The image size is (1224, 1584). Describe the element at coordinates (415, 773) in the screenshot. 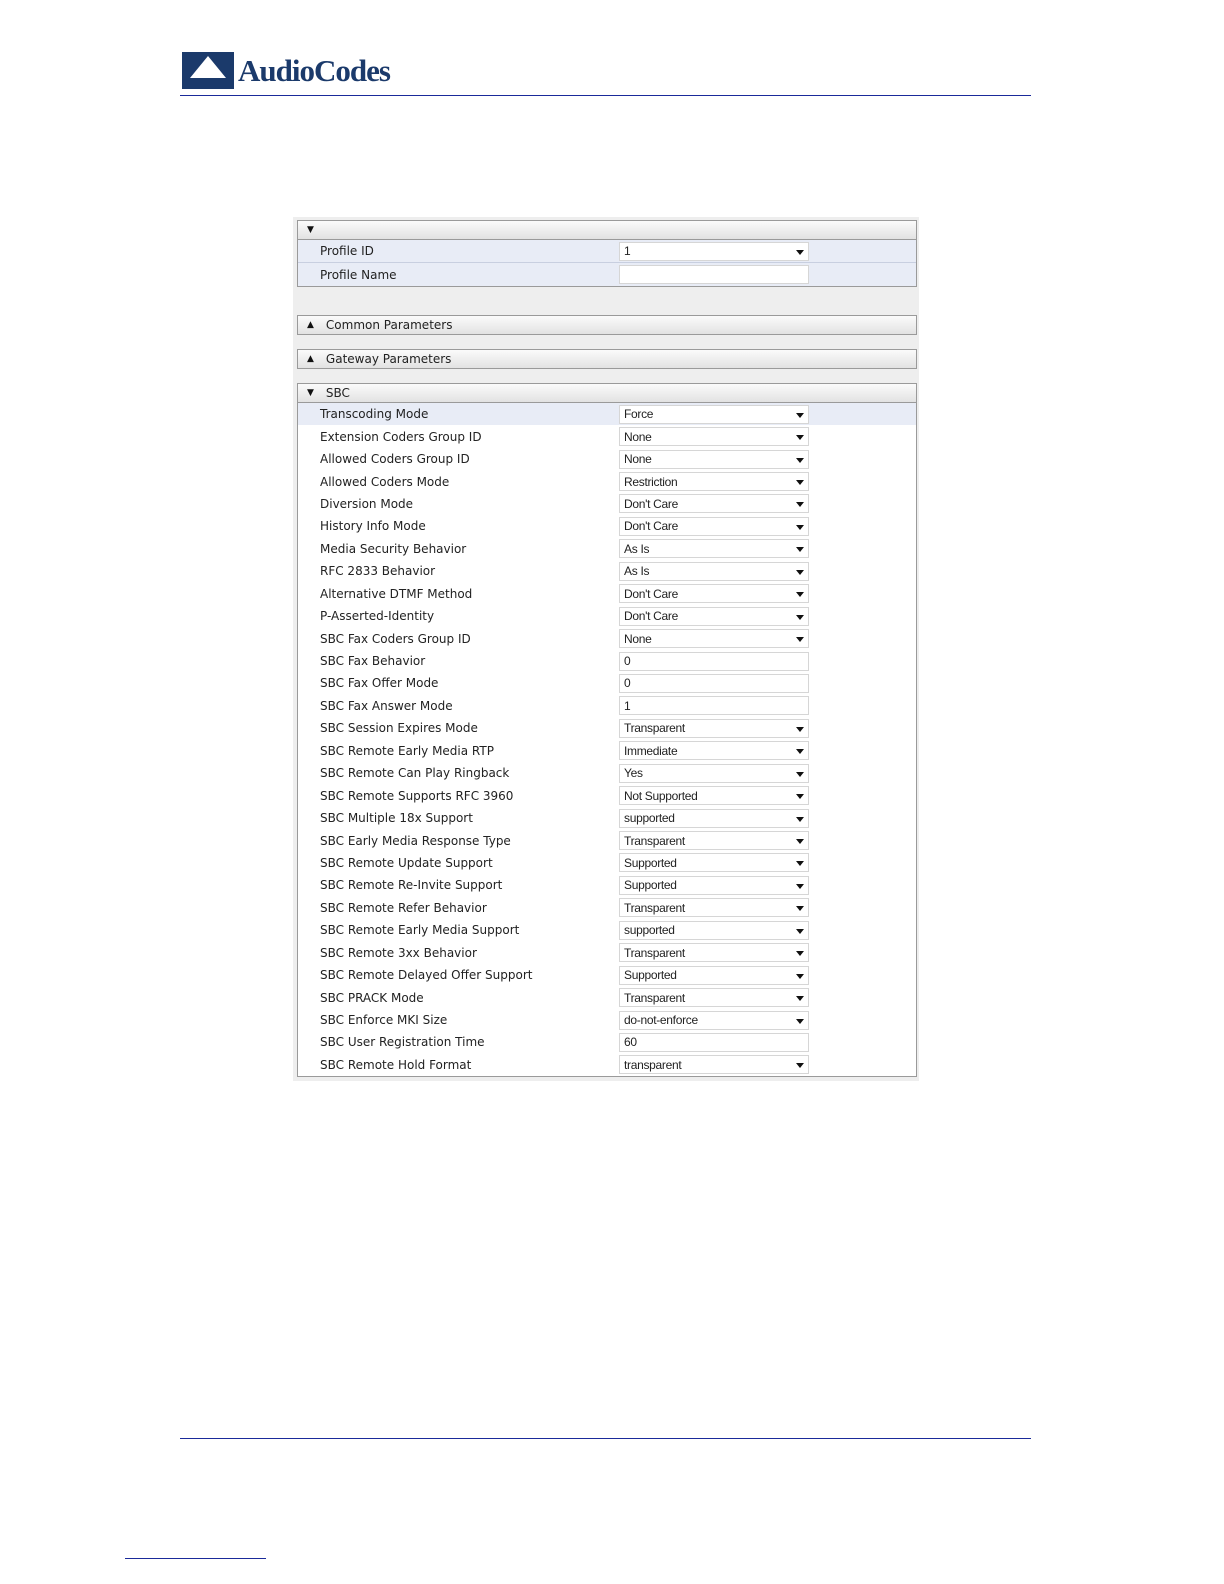

I see `field-label: SBC Remote Can Play Ringback` at that location.